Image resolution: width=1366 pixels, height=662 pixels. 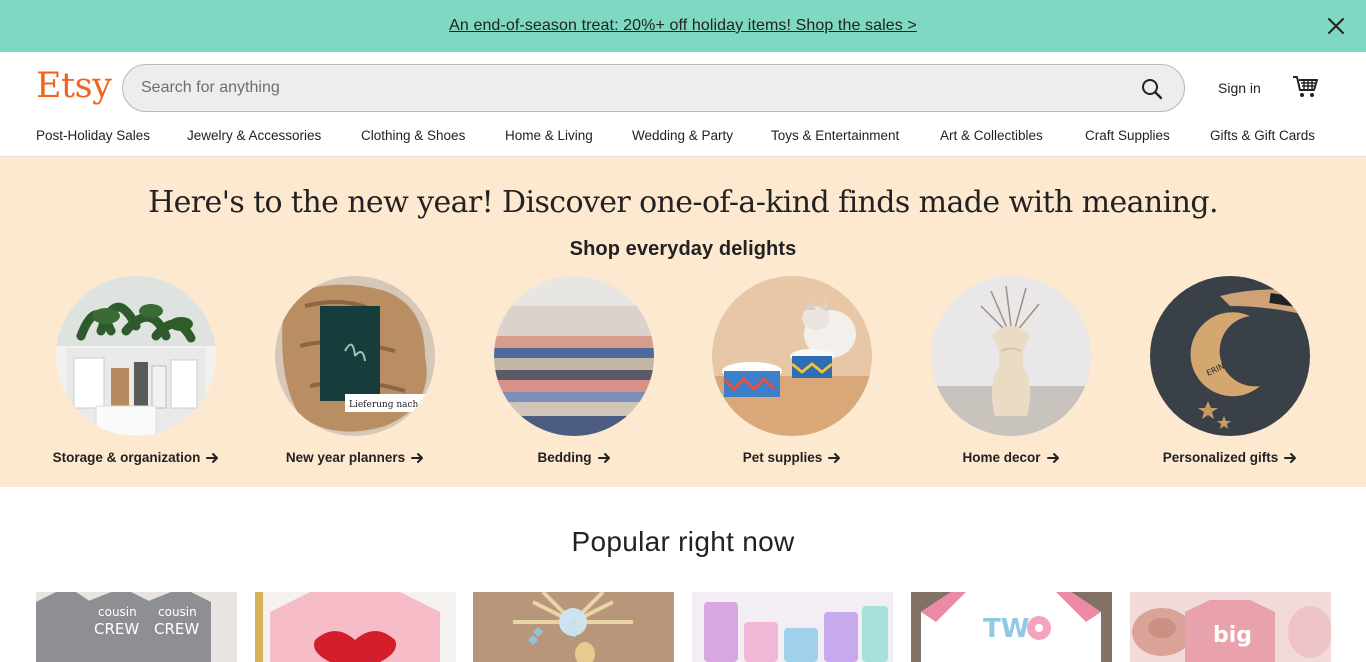 What do you see at coordinates (74, 86) in the screenshot?
I see `etsy-logo: Etsy` at bounding box center [74, 86].